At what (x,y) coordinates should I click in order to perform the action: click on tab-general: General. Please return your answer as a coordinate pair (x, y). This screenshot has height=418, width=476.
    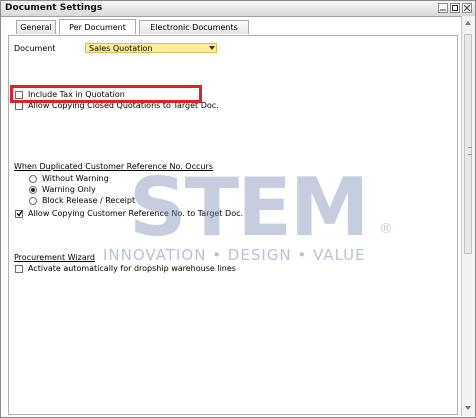
    Looking at the image, I should click on (36, 27).